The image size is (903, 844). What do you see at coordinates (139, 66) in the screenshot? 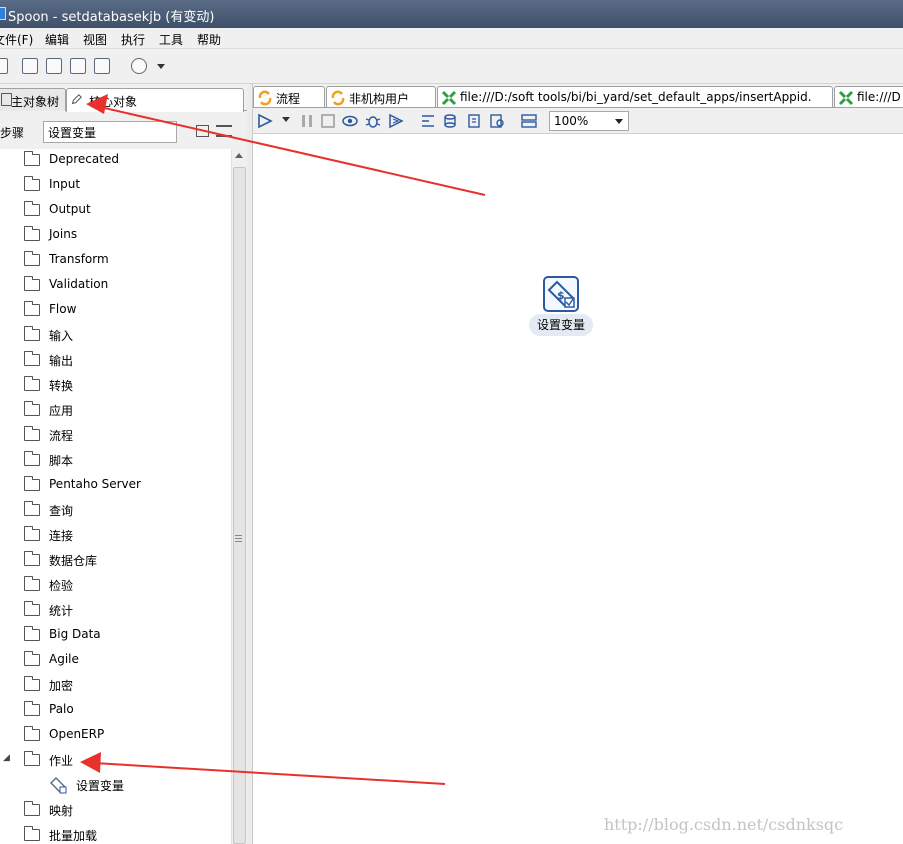
I see `layers-icon` at bounding box center [139, 66].